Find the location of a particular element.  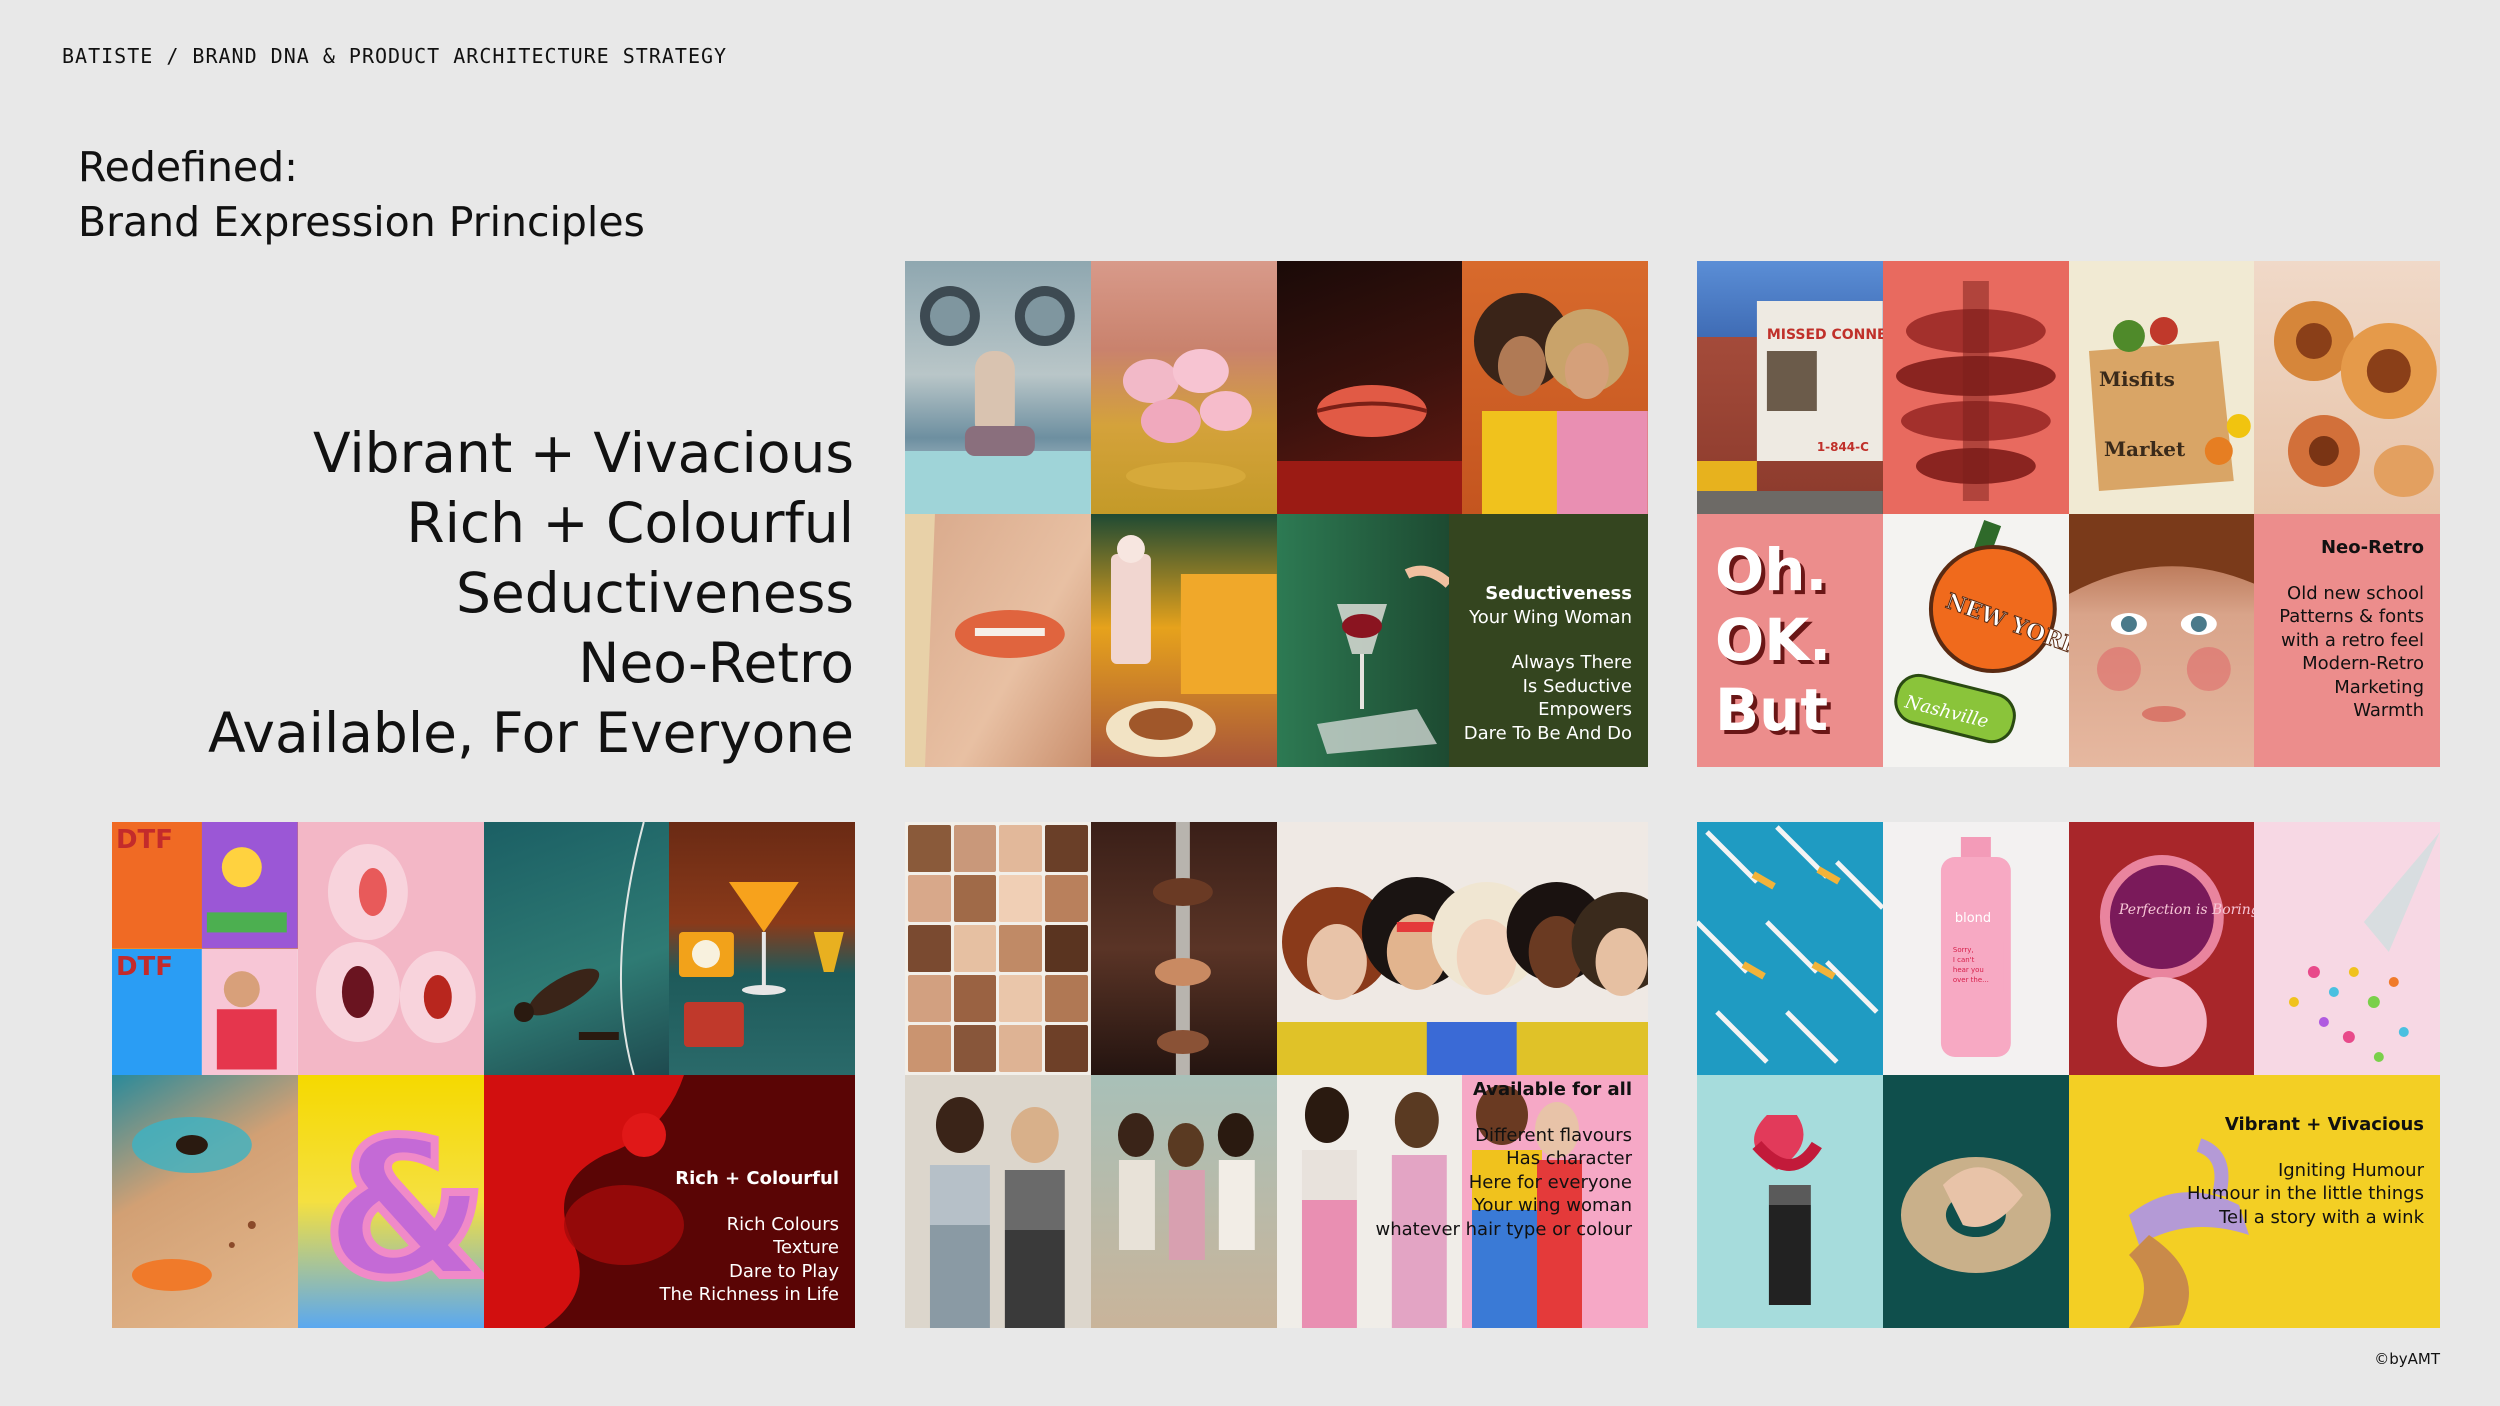

caption-line: Marketing is located at coordinates (2379, 687).